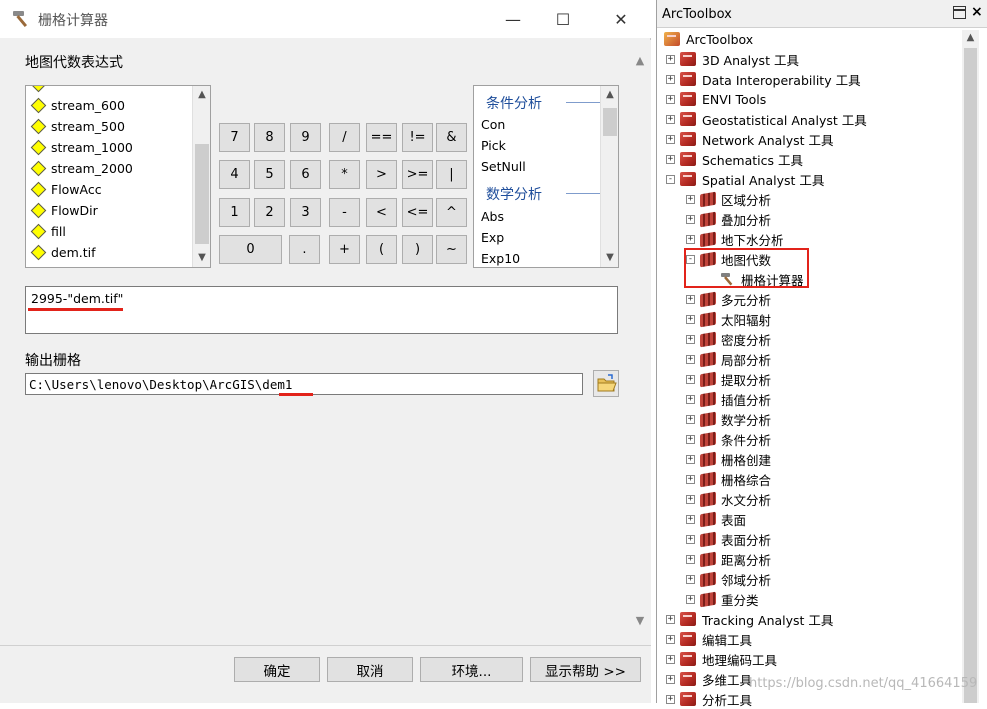 This screenshot has width=987, height=709. What do you see at coordinates (234, 212) in the screenshot?
I see `keypad-button: 1` at bounding box center [234, 212].